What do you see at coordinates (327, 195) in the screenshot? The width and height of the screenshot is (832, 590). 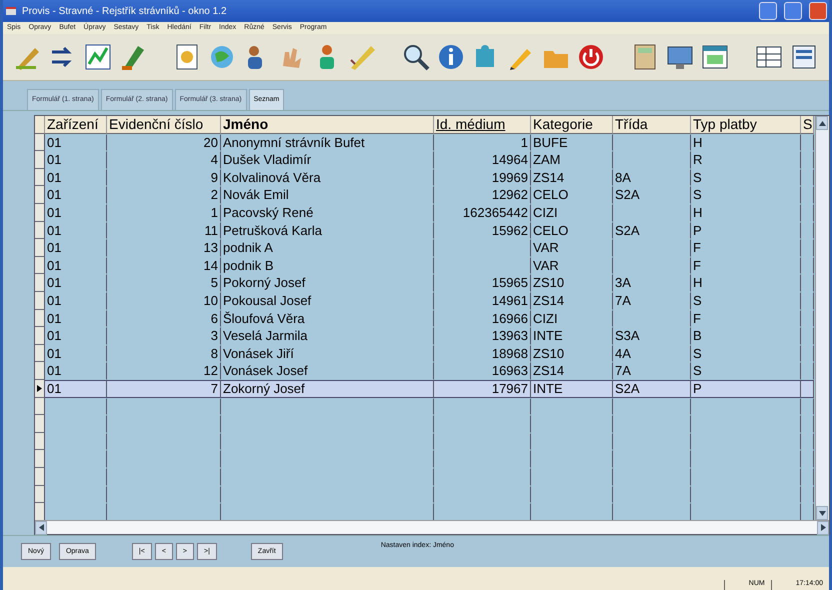 I see `table-cell: Novák Emil` at bounding box center [327, 195].